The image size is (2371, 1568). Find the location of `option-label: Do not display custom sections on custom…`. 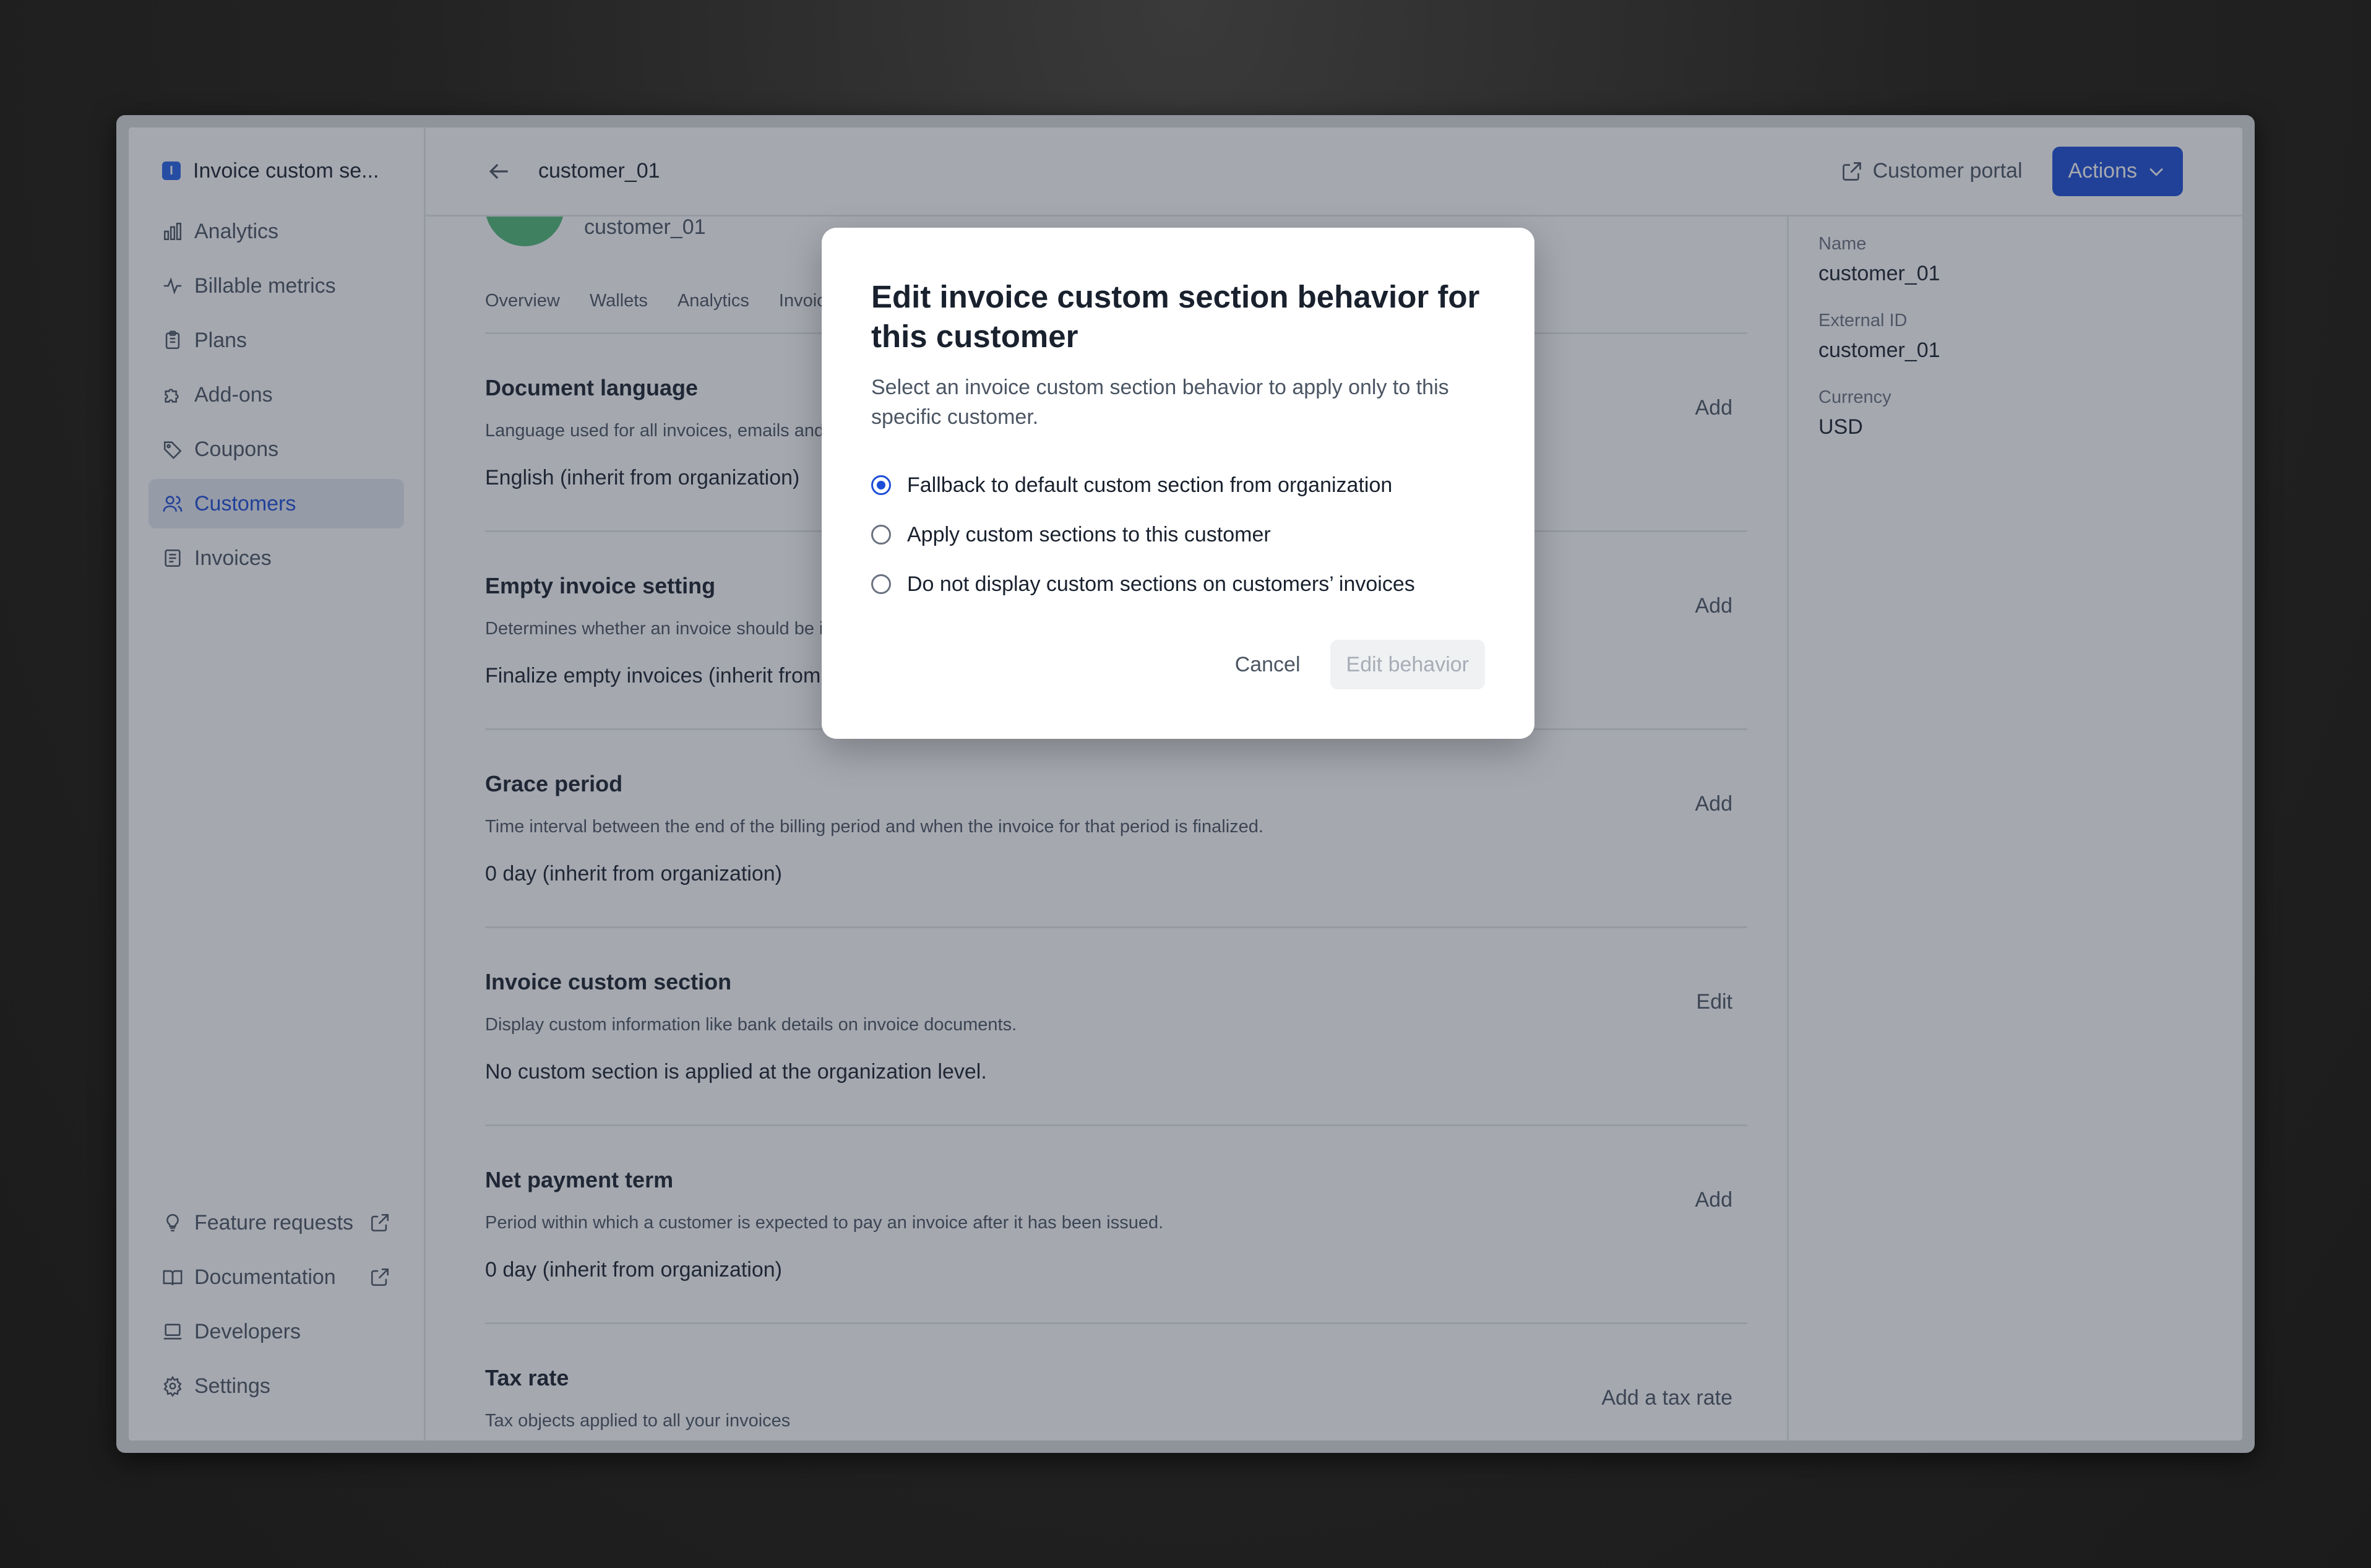

option-label: Do not display custom sections on custom… is located at coordinates (1161, 584).